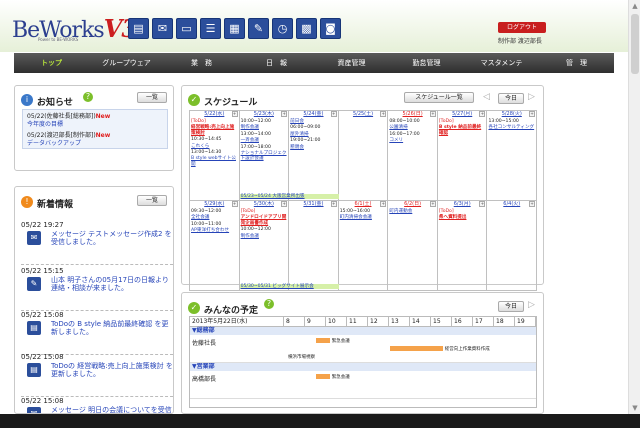 Image resolution: width=640 pixels, height=428 pixels. Describe the element at coordinates (162, 28) in the screenshot. I see `mail-icon: ✉` at that location.